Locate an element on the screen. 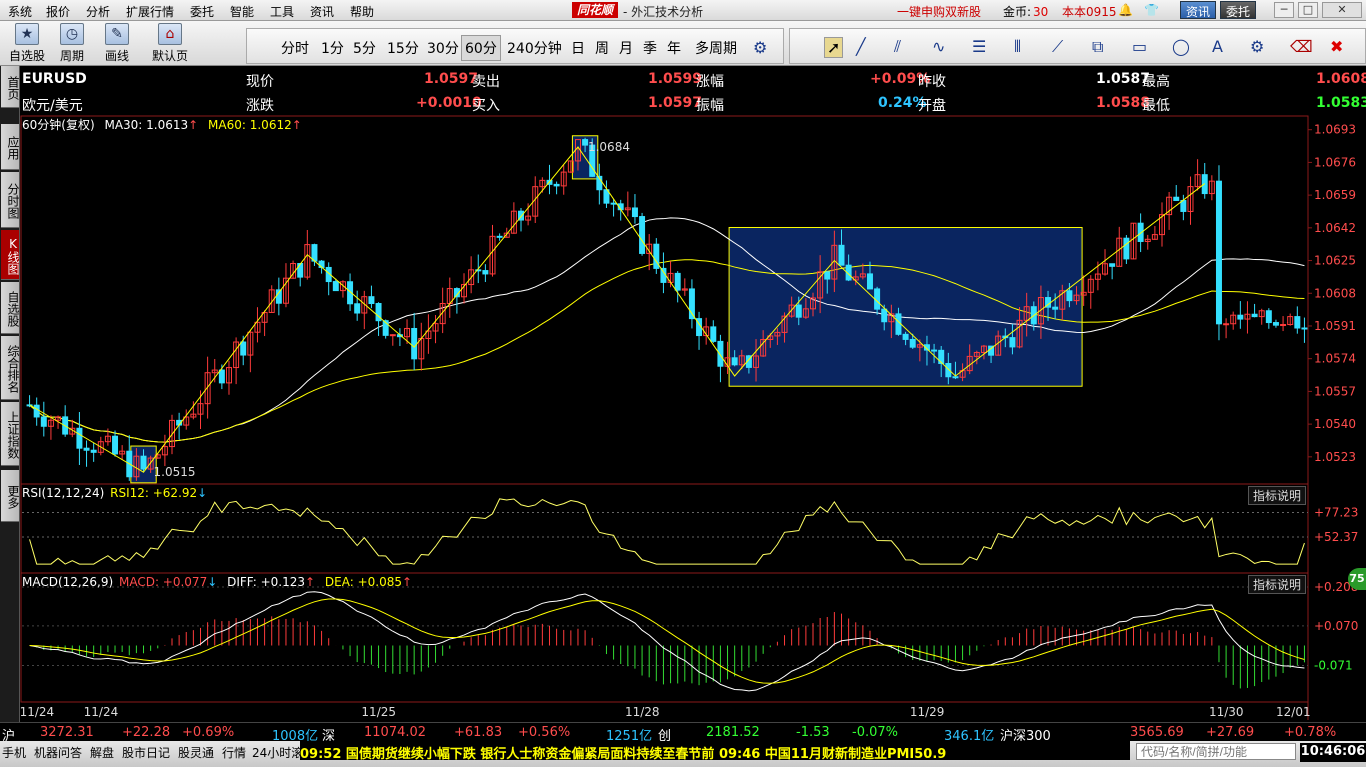 This screenshot has width=1366, height=767. ellipse-icon: ◯ is located at coordinates (1181, 46).